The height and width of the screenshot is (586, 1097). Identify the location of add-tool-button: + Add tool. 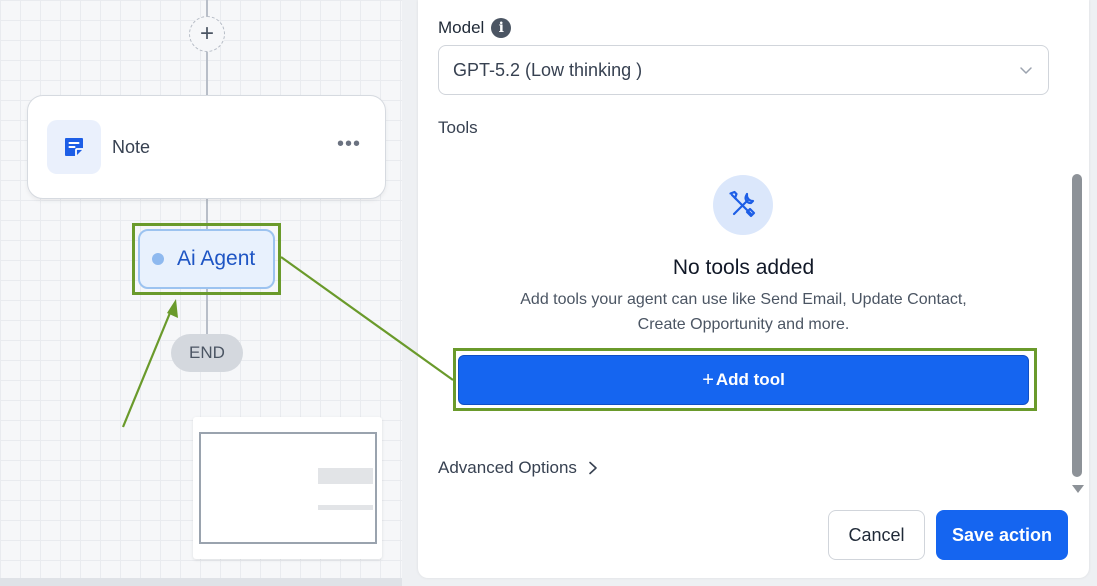
(743, 380).